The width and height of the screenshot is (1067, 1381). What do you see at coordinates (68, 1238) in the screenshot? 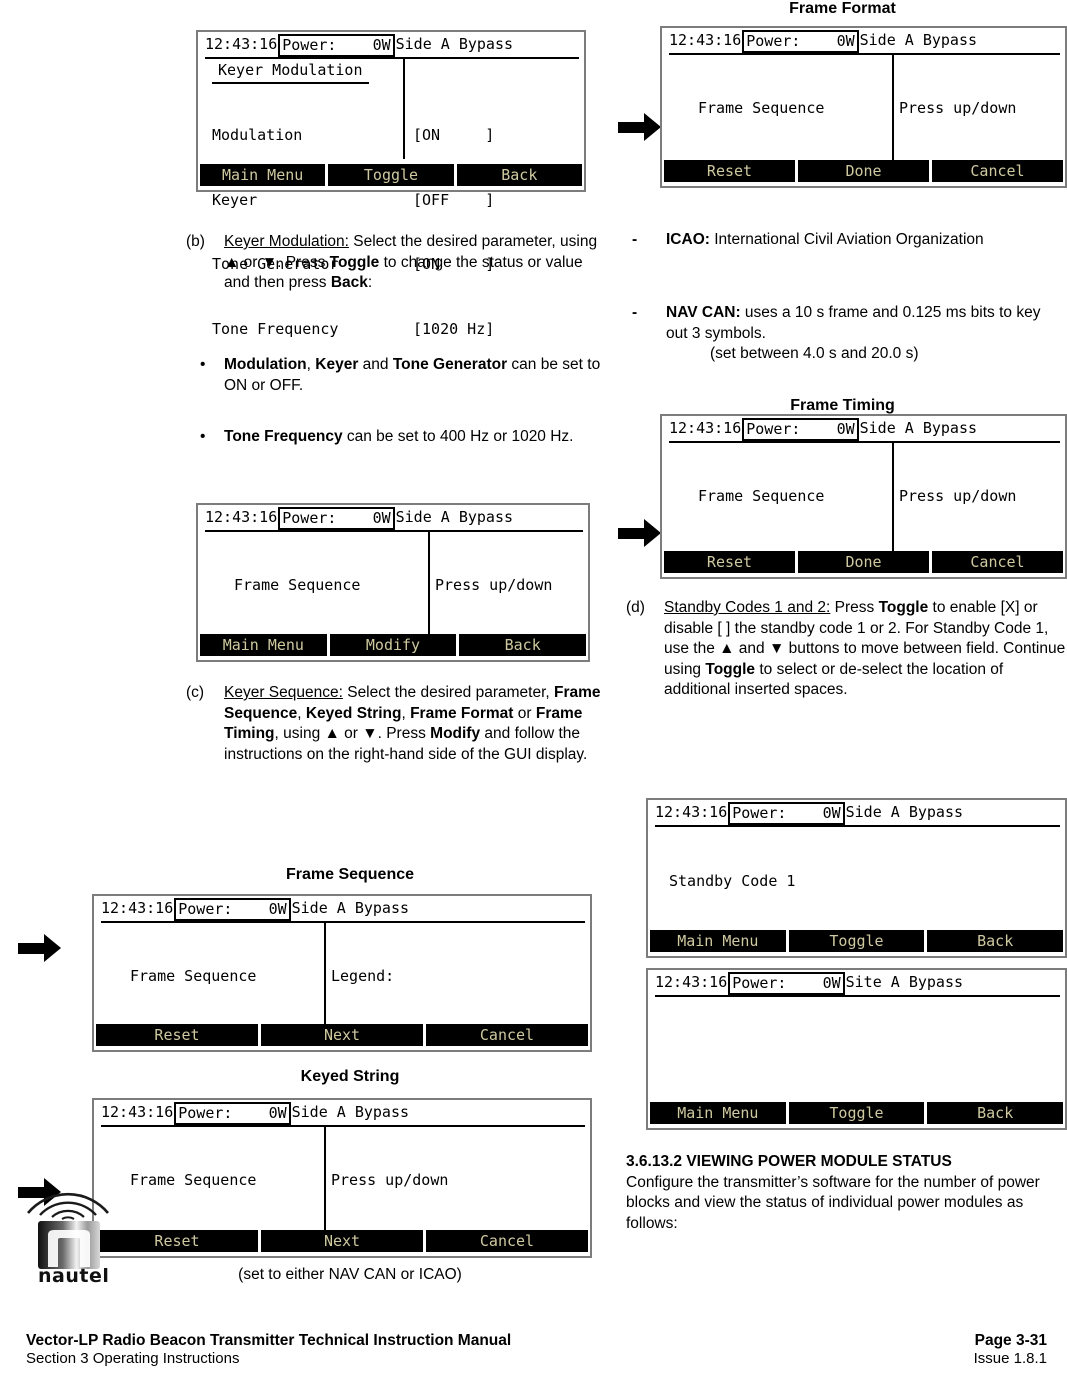
I see `nautel-logo-mark: nautel` at bounding box center [68, 1238].